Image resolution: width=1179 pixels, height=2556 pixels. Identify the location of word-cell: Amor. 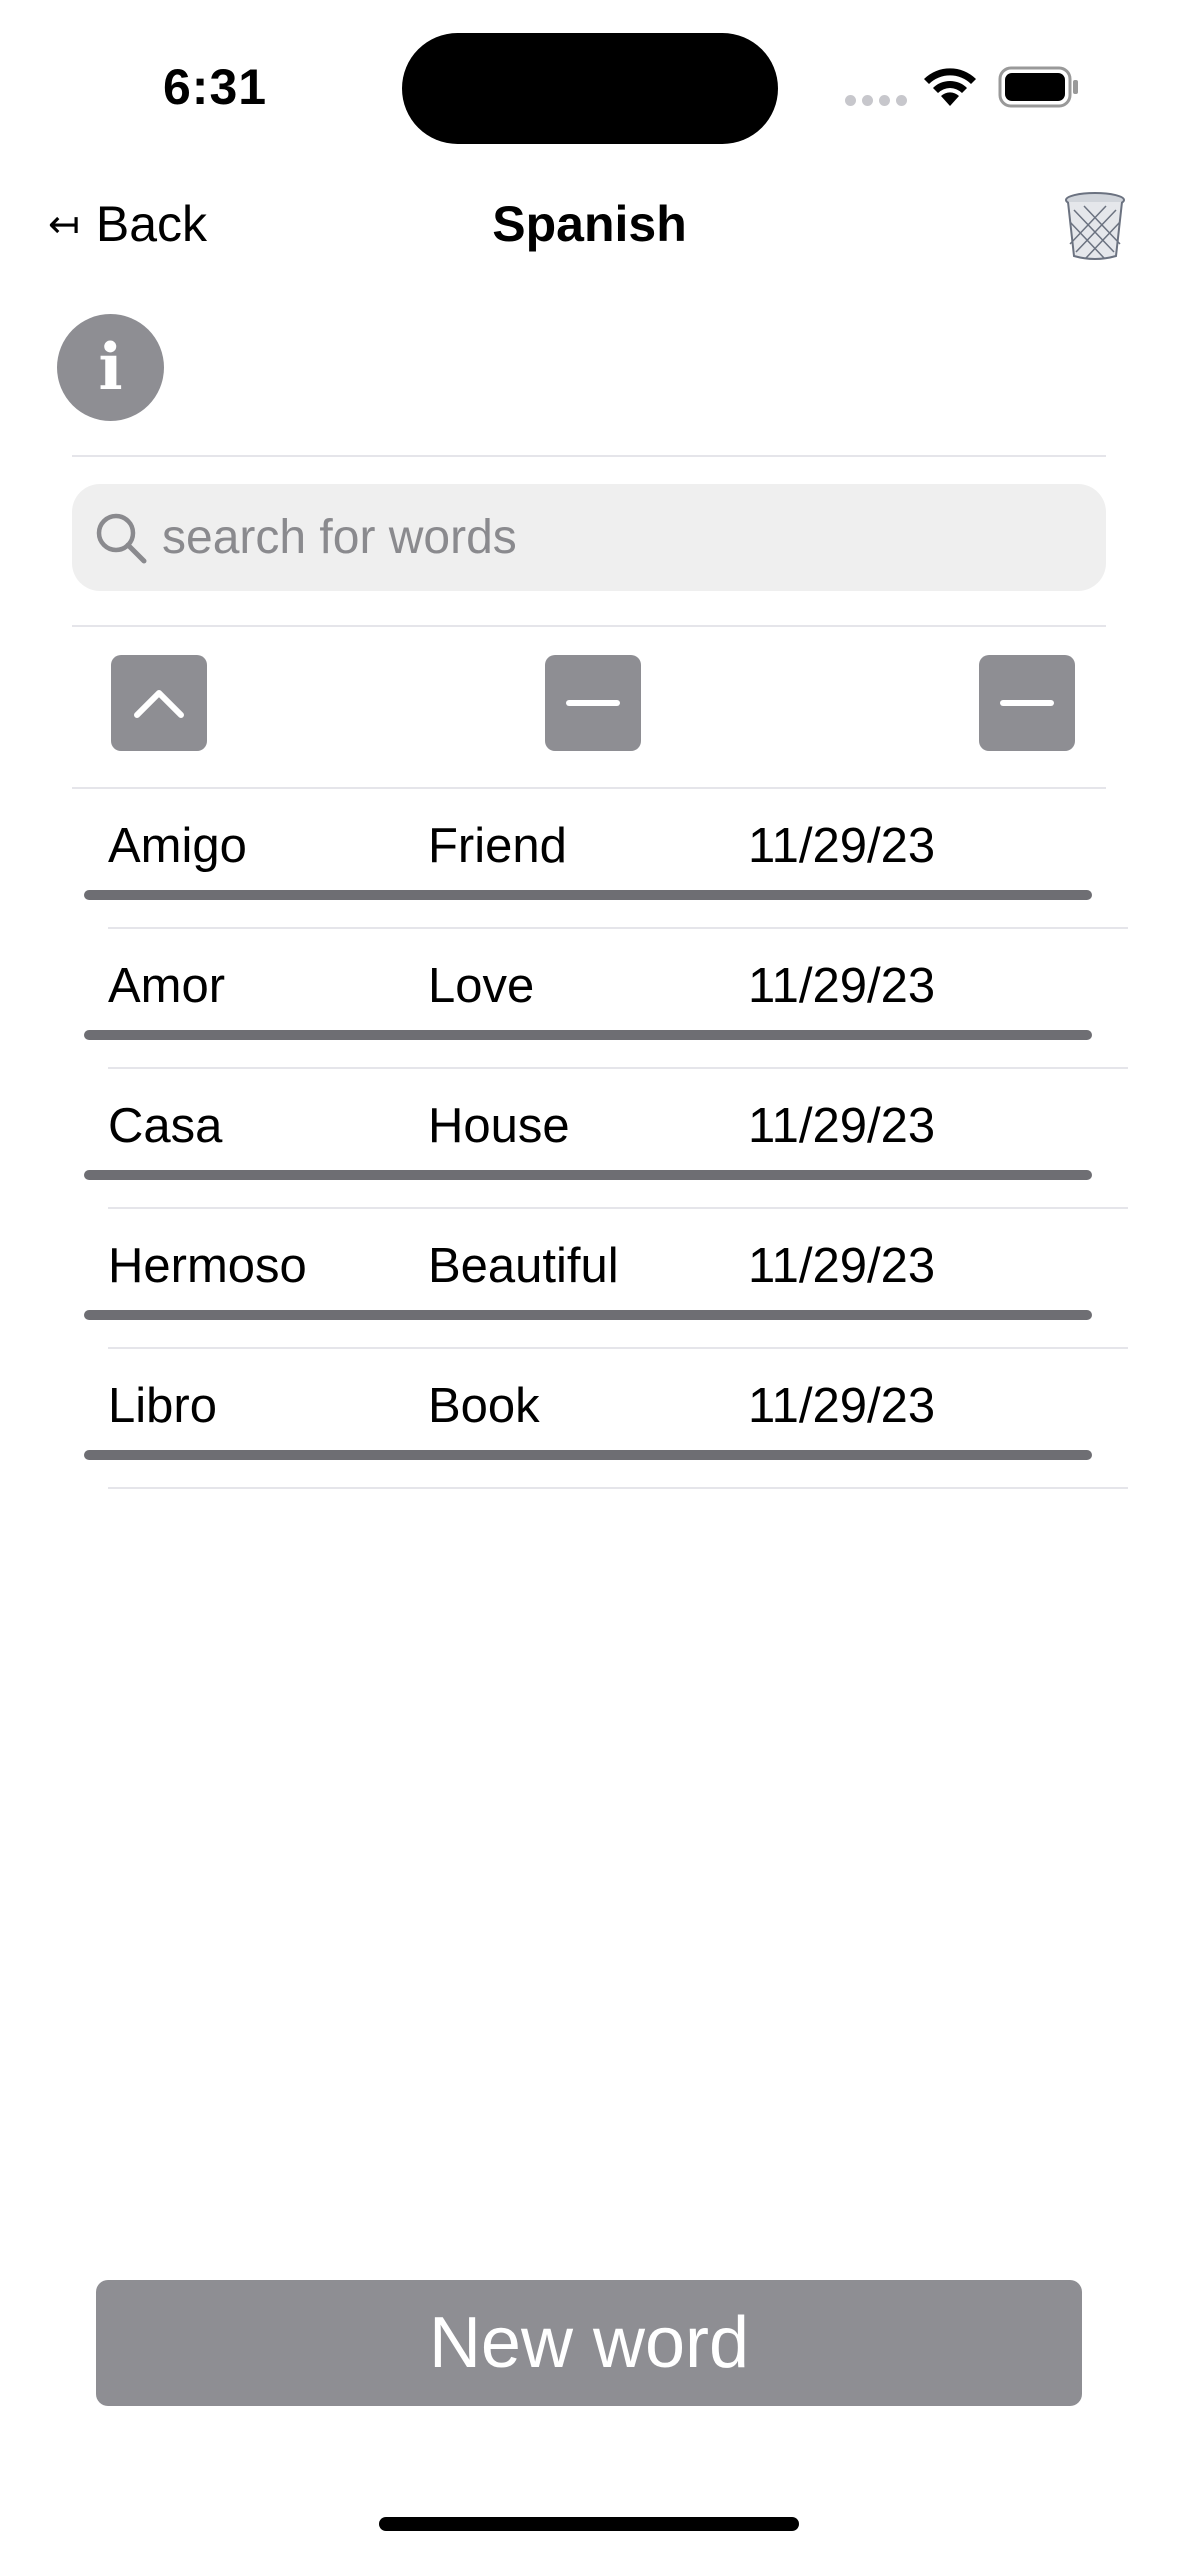
(167, 986).